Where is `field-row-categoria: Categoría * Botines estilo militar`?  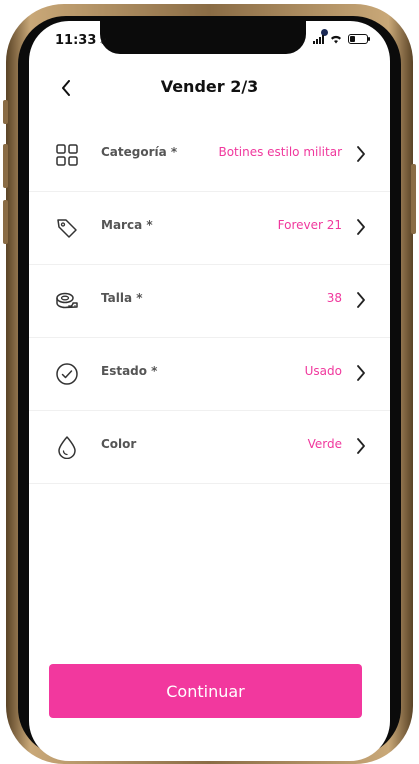 field-row-categoria: Categoría * Botines estilo militar is located at coordinates (209, 155).